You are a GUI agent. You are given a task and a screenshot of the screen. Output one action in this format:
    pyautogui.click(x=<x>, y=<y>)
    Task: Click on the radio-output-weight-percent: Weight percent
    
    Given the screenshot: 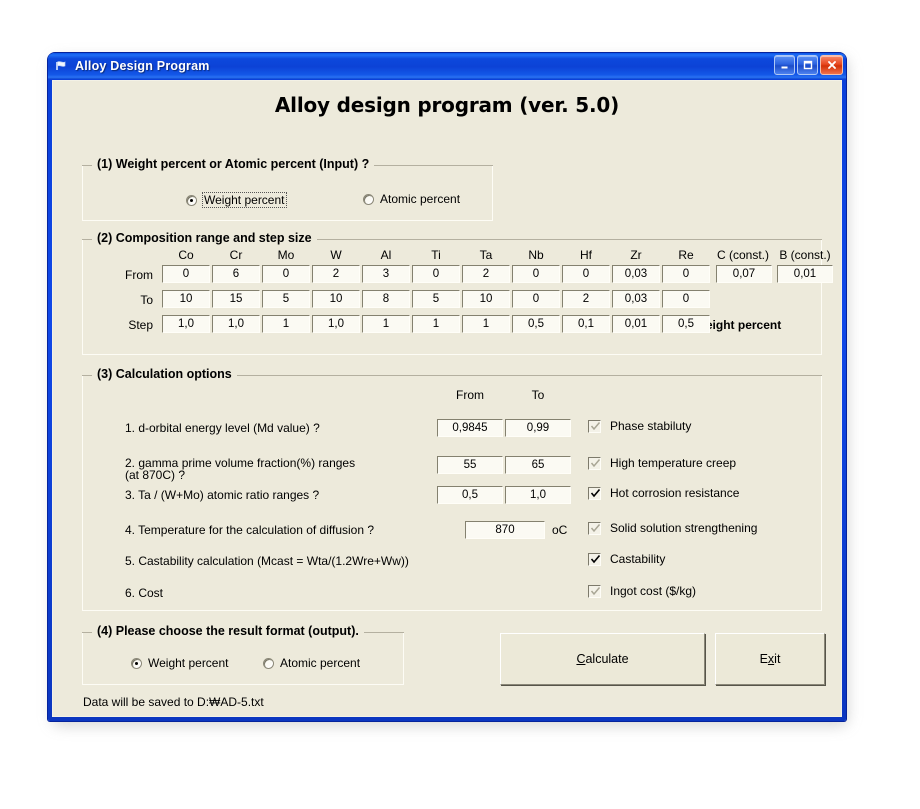 What is the action you would take?
    pyautogui.click(x=180, y=663)
    